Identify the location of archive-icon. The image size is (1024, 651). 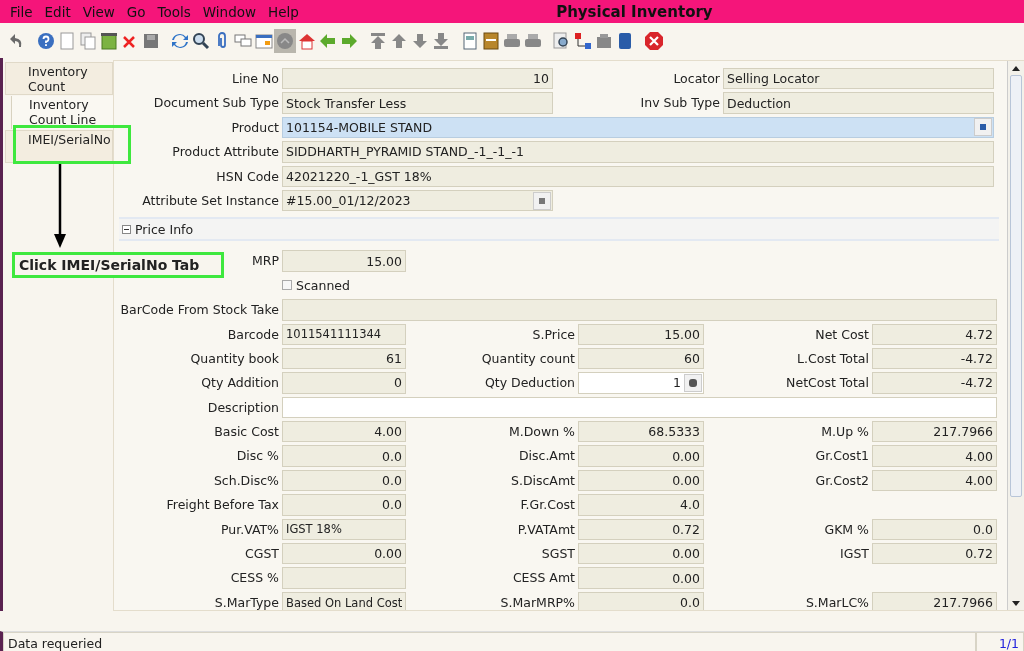
(490, 40).